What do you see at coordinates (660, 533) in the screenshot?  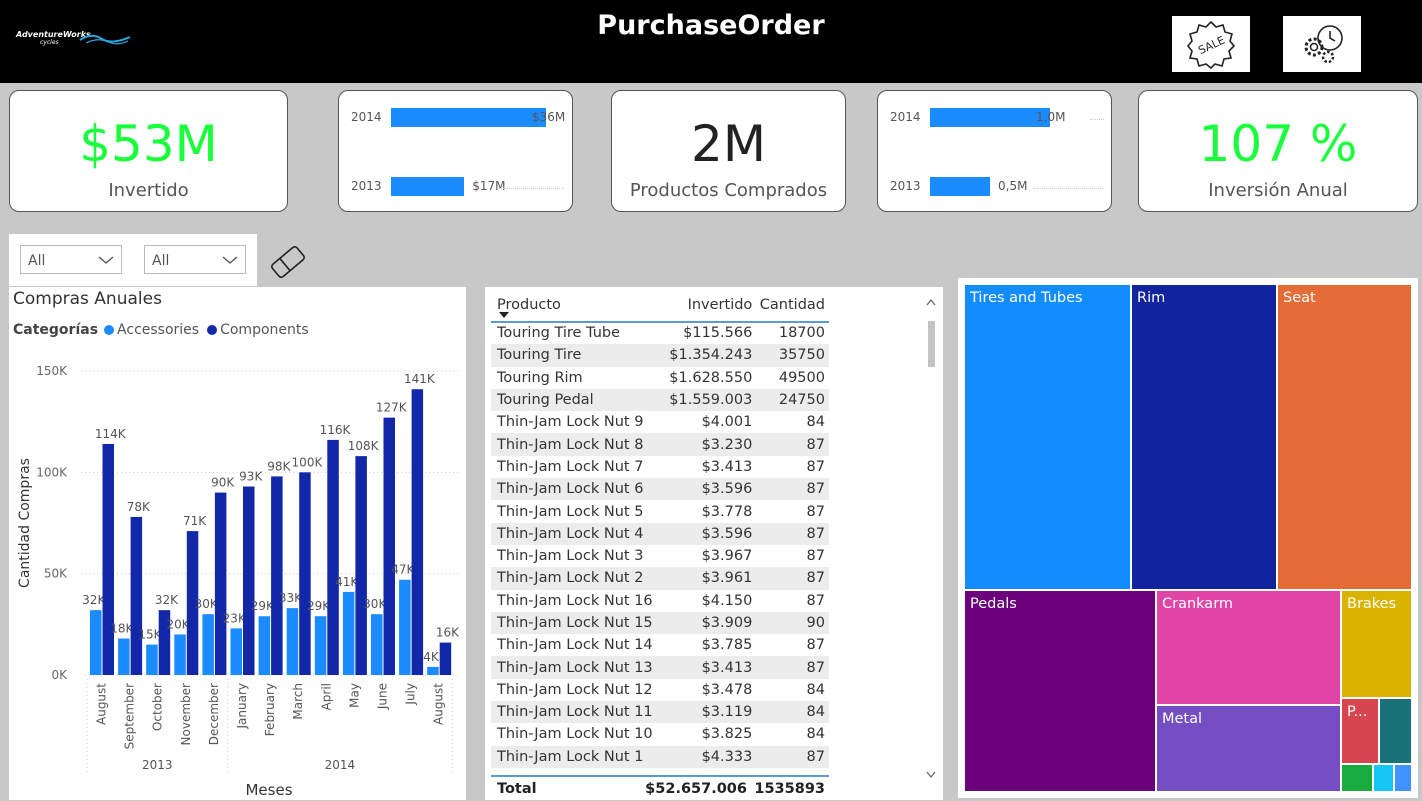 I see `table-row: Thin-Jam Lock Nut 4 $3.596 87` at bounding box center [660, 533].